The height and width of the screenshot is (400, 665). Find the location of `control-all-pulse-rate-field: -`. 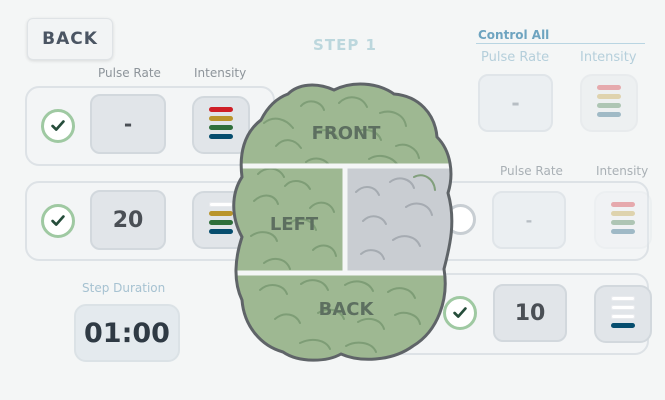

control-all-pulse-rate-field: - is located at coordinates (515, 103).